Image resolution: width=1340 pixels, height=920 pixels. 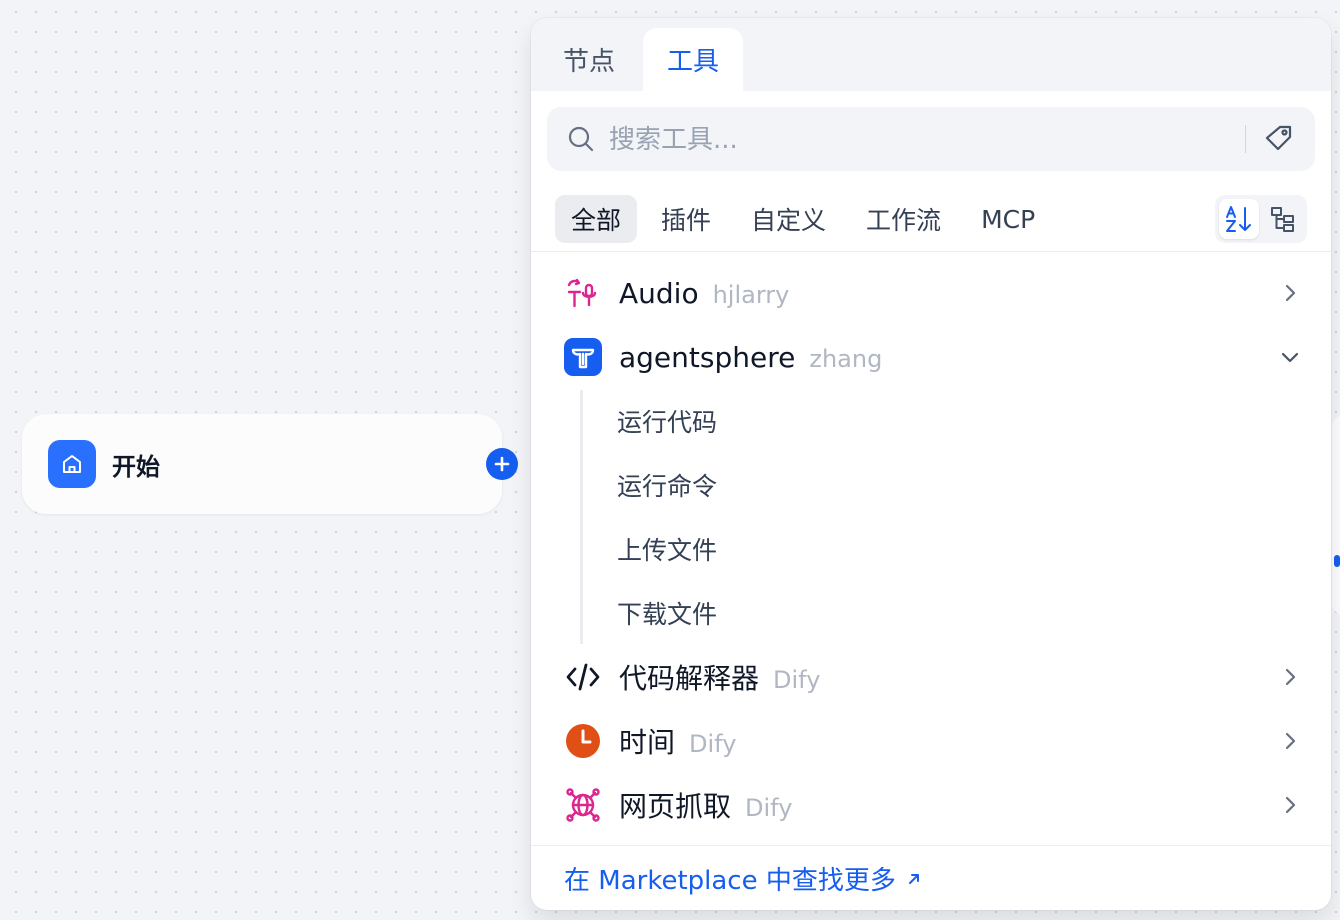 I want to click on tool-action-run-code: 运行代码, so click(x=667, y=421).